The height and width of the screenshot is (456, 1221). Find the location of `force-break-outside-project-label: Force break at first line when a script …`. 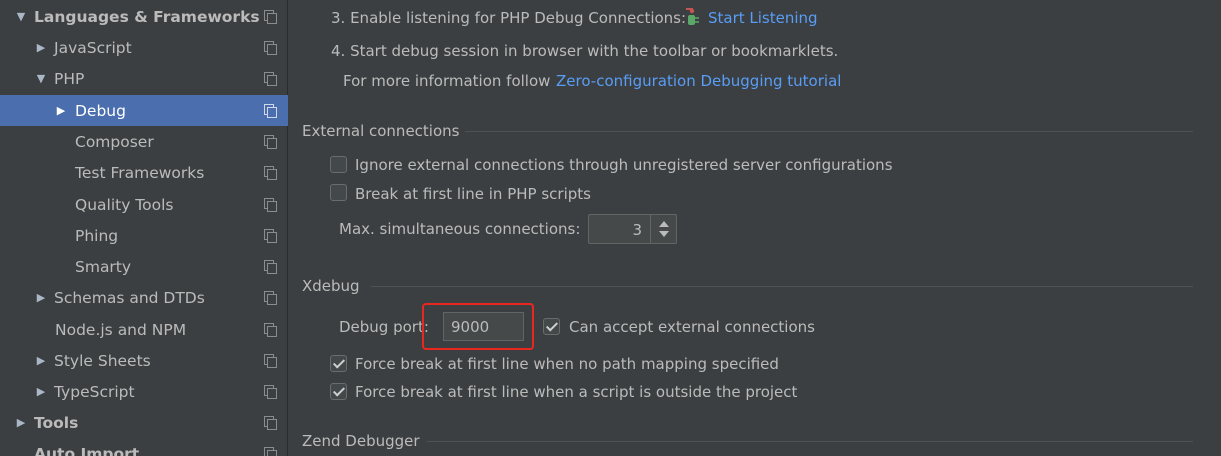

force-break-outside-project-label: Force break at first line when a script … is located at coordinates (576, 392).